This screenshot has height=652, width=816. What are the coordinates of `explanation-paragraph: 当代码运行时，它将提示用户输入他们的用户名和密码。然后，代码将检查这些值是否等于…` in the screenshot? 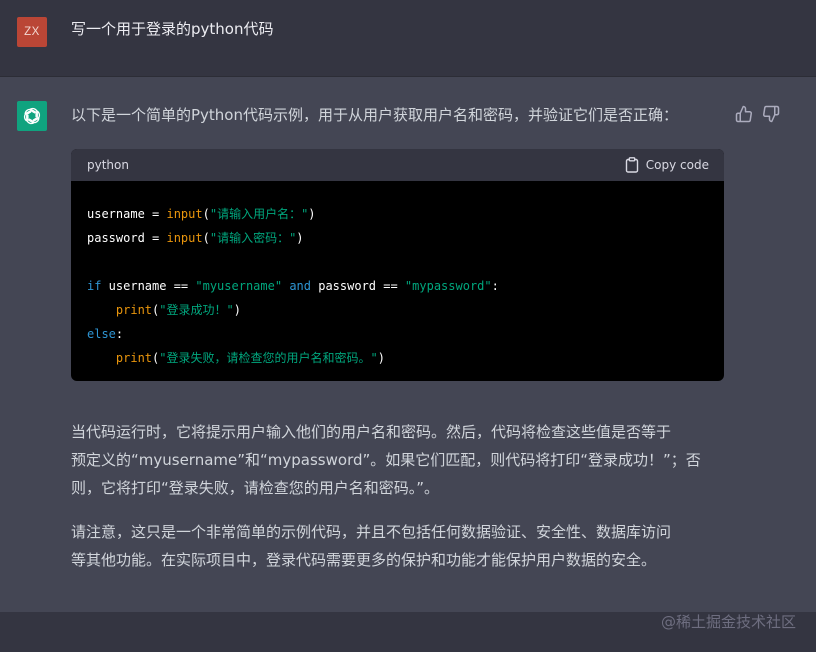 It's located at (401, 460).